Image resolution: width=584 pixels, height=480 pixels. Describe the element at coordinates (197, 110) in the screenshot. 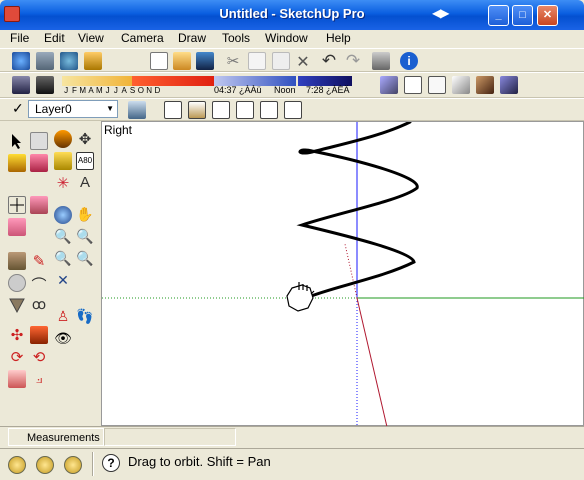

I see `top-view-icon` at that location.